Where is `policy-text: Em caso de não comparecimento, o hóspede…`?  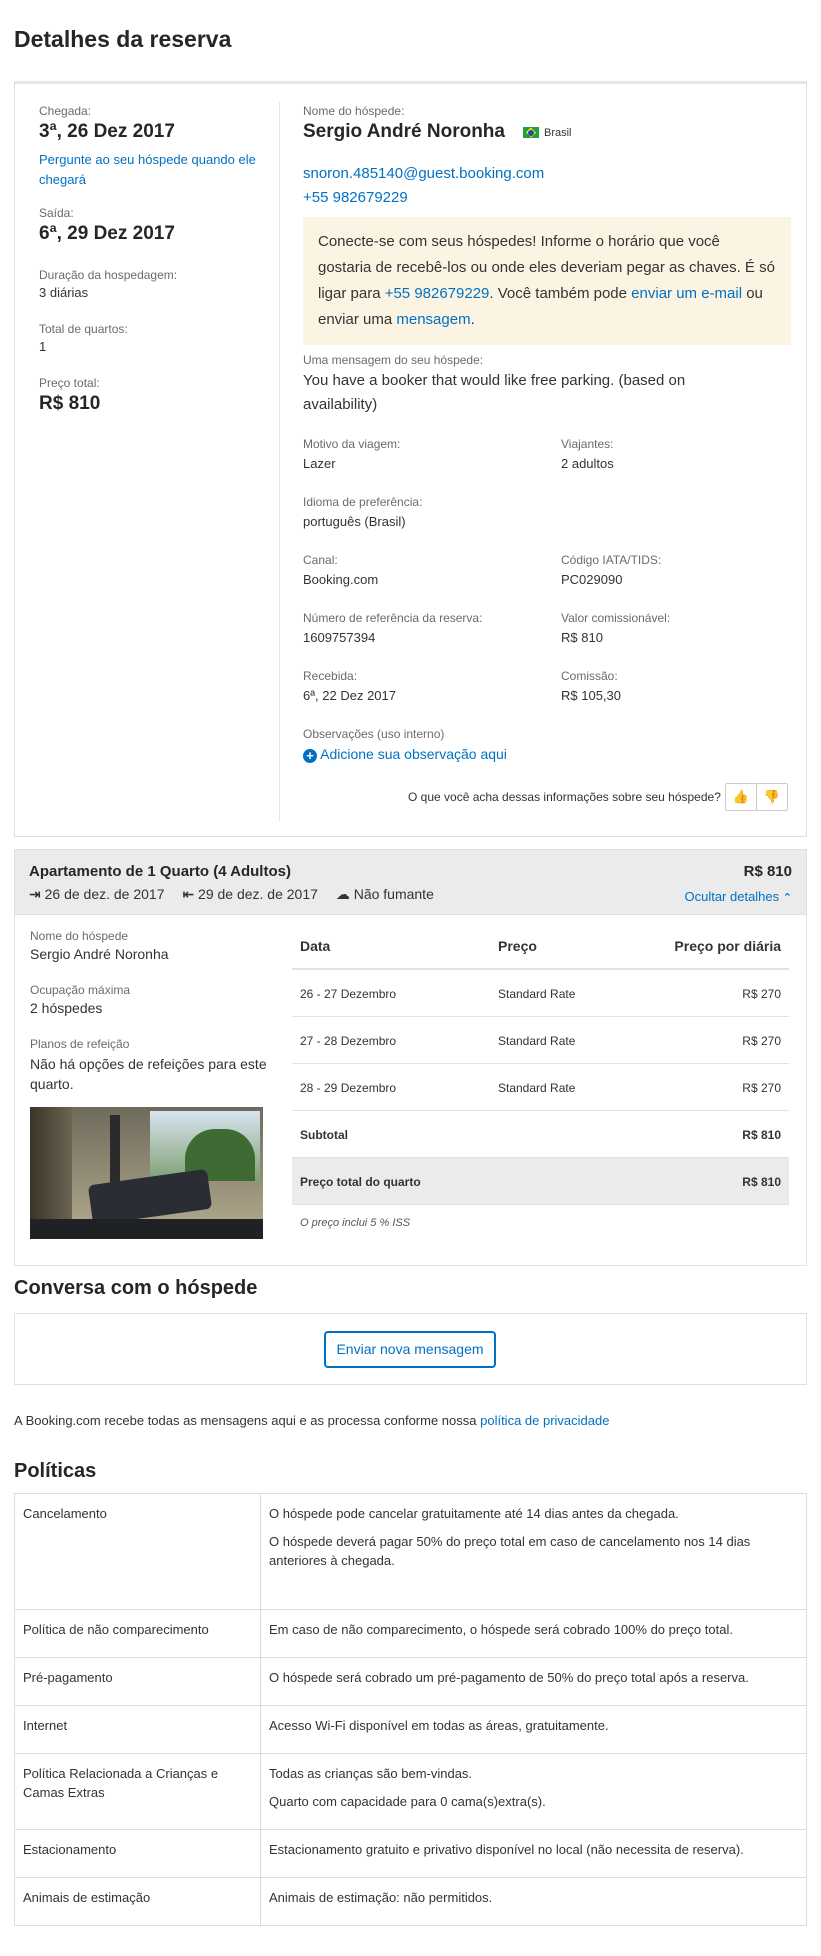
policy-text: Em caso de não comparecimento, o hóspede… is located at coordinates (501, 1629).